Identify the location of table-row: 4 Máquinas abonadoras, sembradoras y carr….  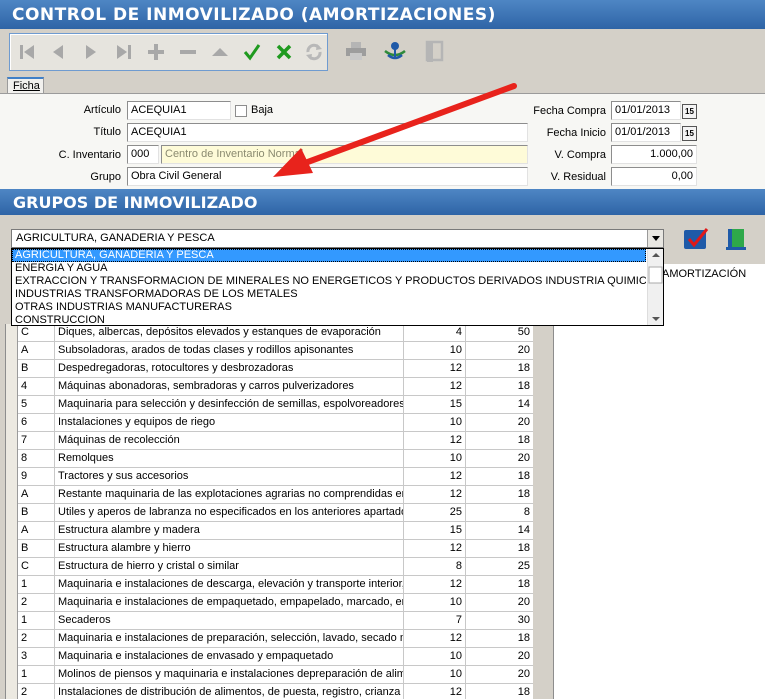
(269, 387).